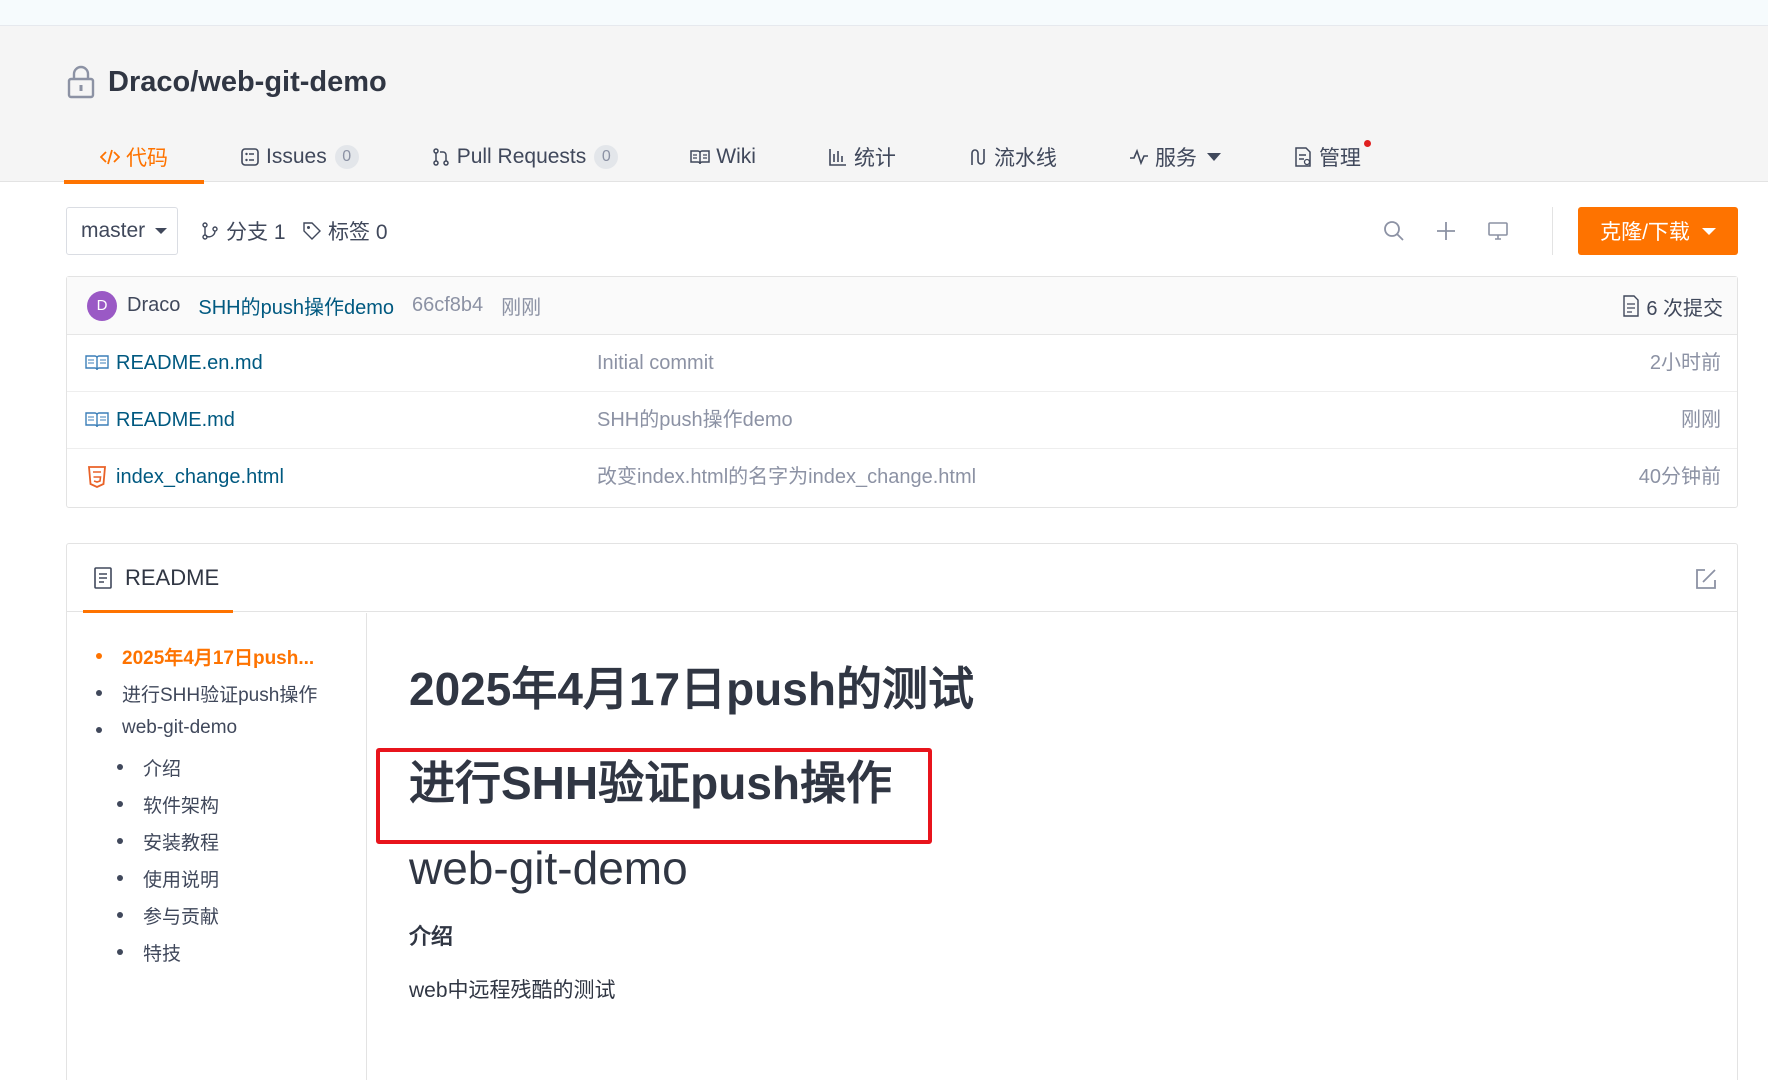  Describe the element at coordinates (175, 420) in the screenshot. I see `file-name-link: README.md` at that location.